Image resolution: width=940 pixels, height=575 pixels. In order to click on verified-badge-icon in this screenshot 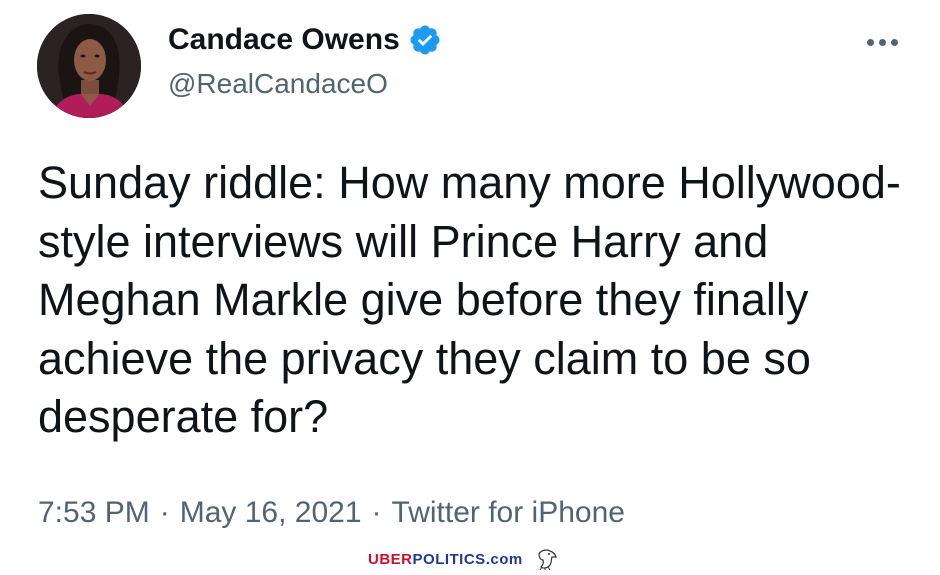, I will do `click(425, 40)`.